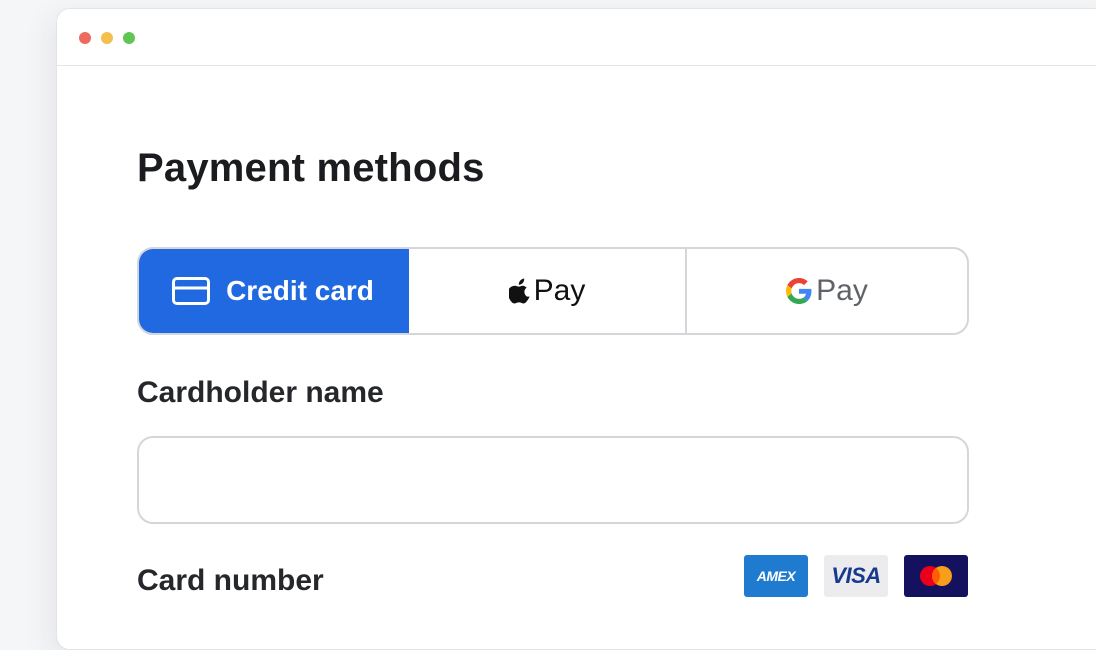 The height and width of the screenshot is (650, 1096). I want to click on tab-apple-pay: Pay, so click(548, 291).